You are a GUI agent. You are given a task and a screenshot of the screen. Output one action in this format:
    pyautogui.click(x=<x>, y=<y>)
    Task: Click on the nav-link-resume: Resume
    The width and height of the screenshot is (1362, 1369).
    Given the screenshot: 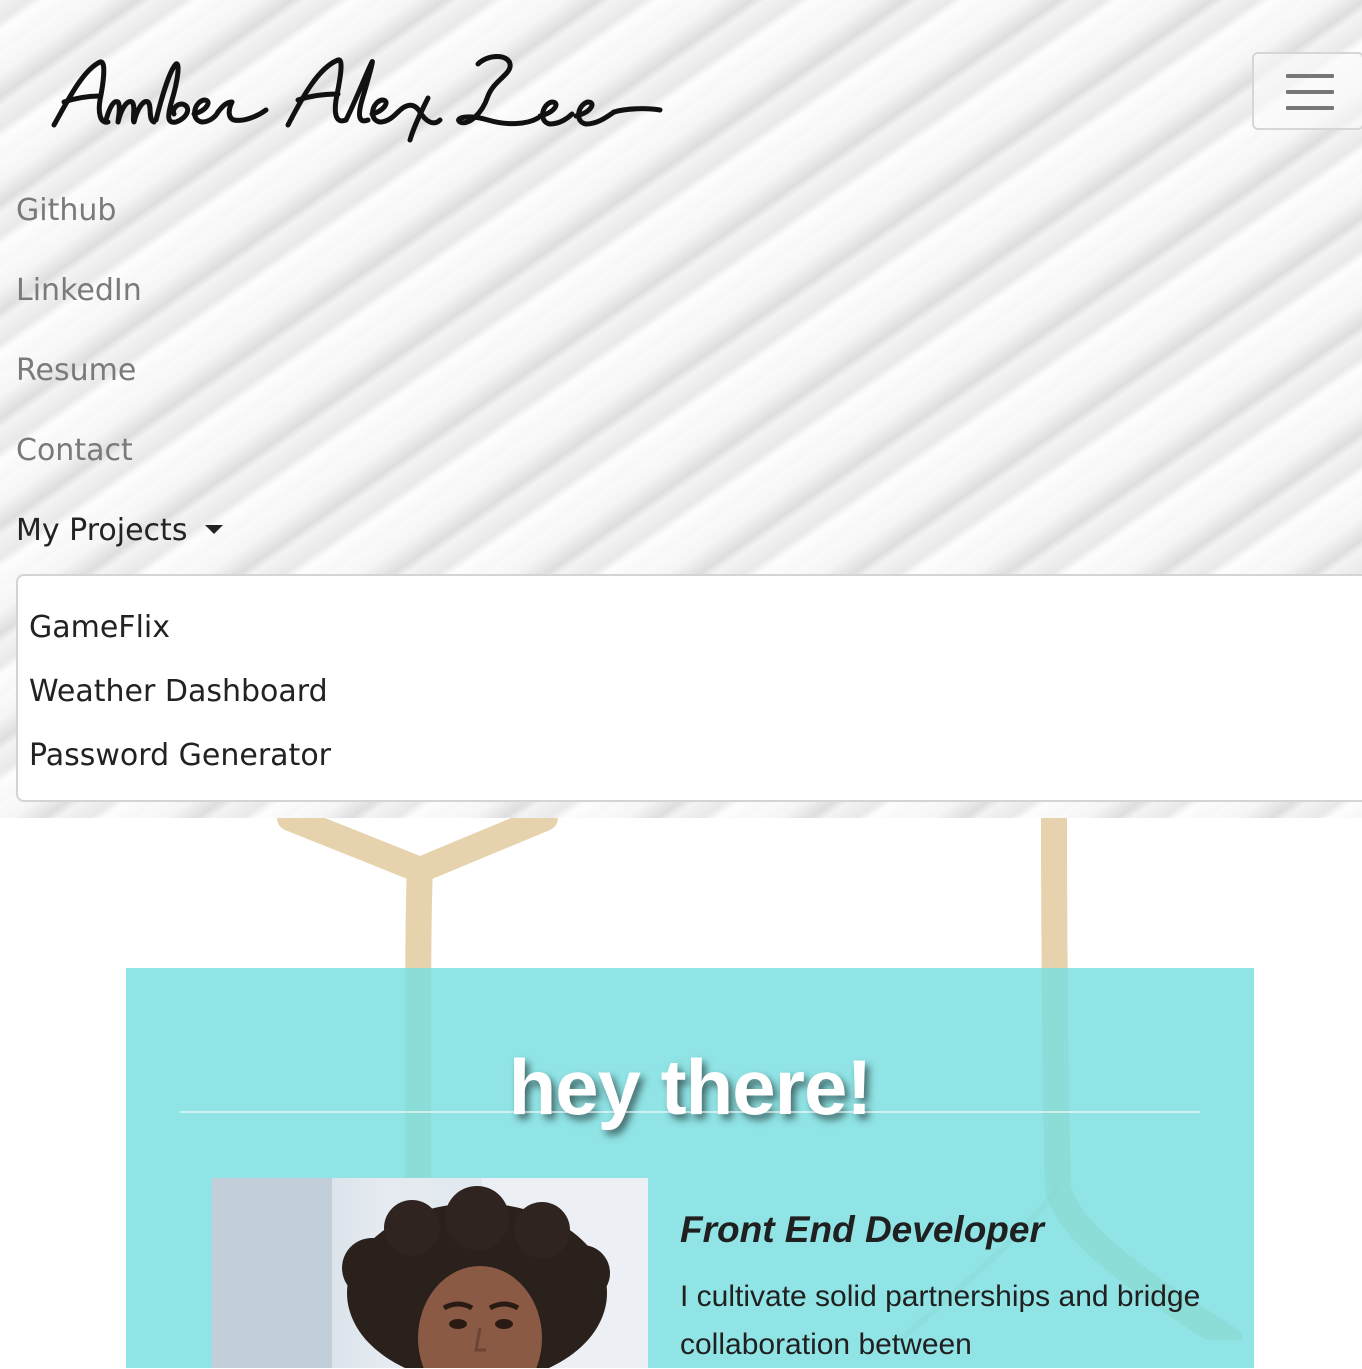 What is the action you would take?
    pyautogui.click(x=119, y=380)
    